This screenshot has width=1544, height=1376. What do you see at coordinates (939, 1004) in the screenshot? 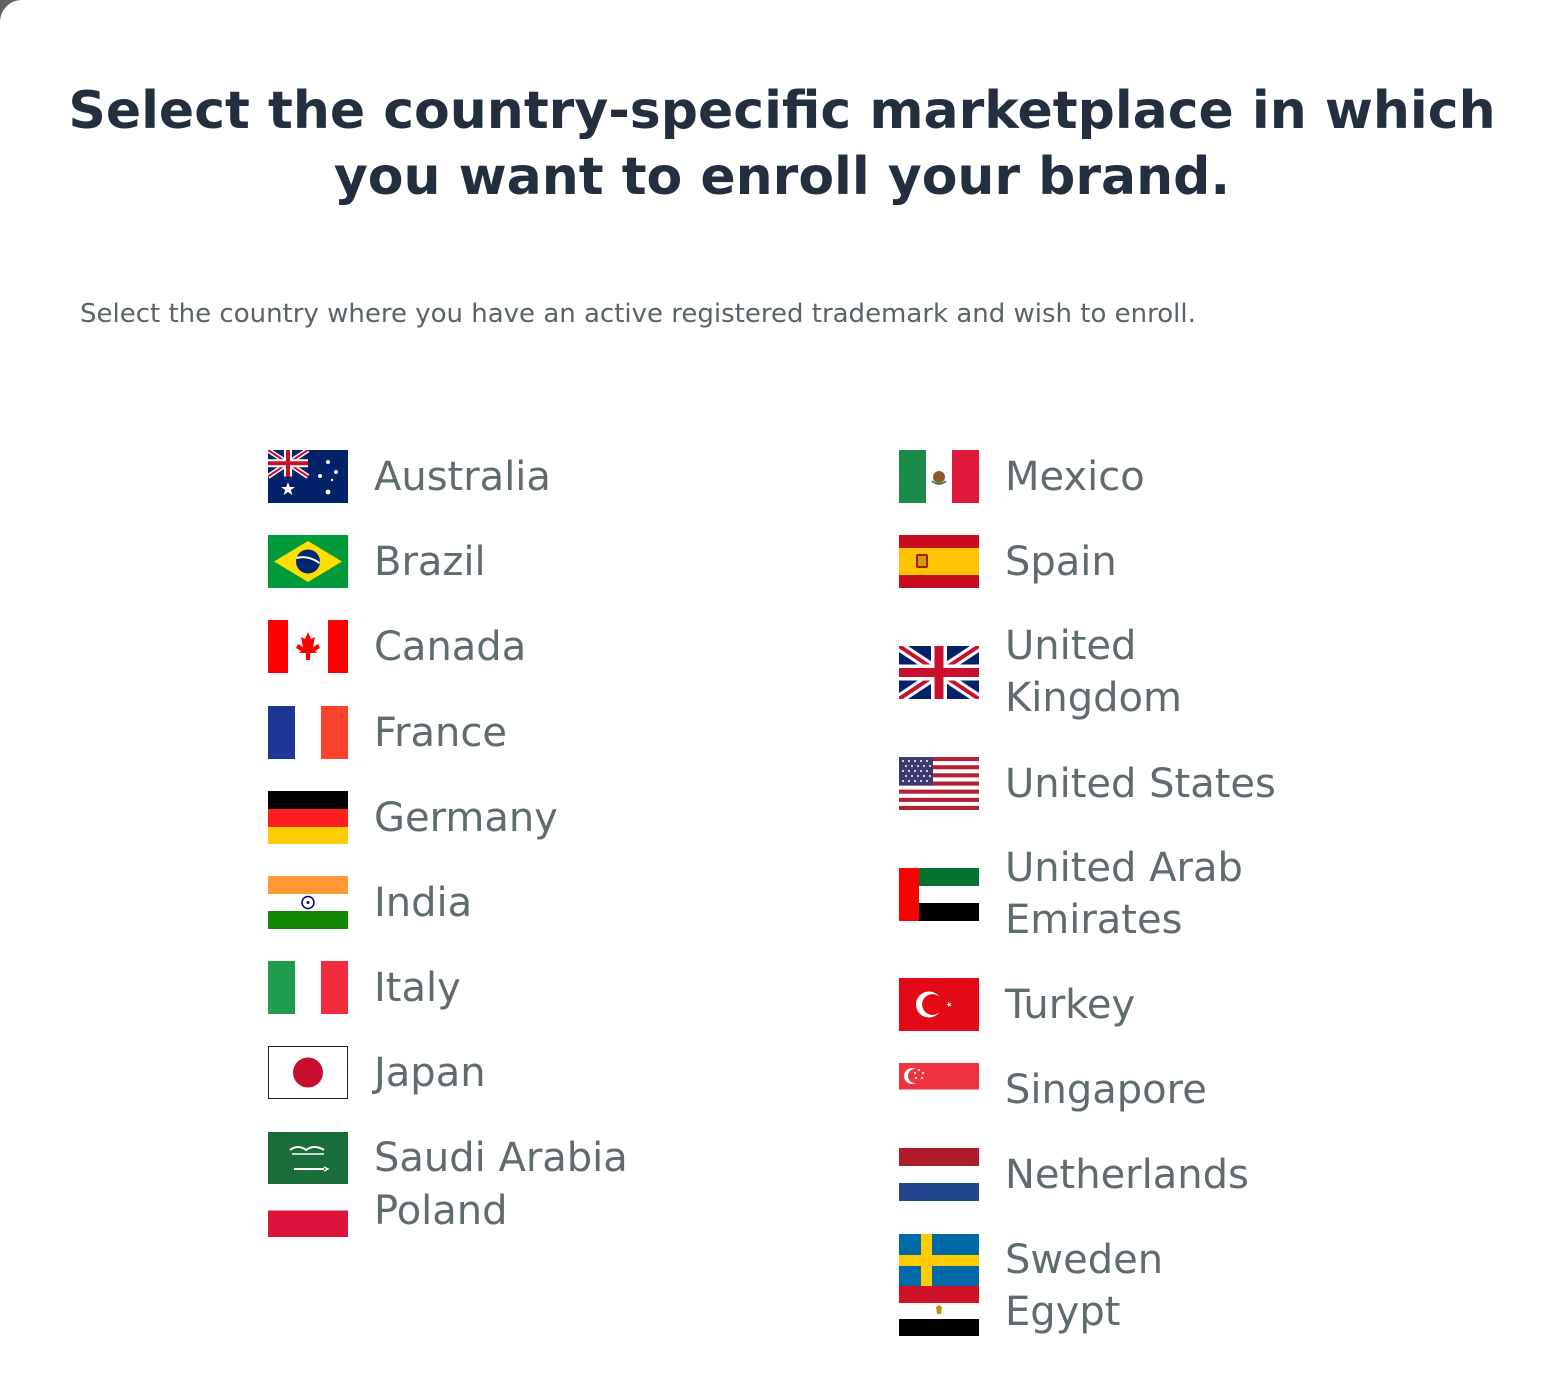
I see `turkey-flag-icon` at bounding box center [939, 1004].